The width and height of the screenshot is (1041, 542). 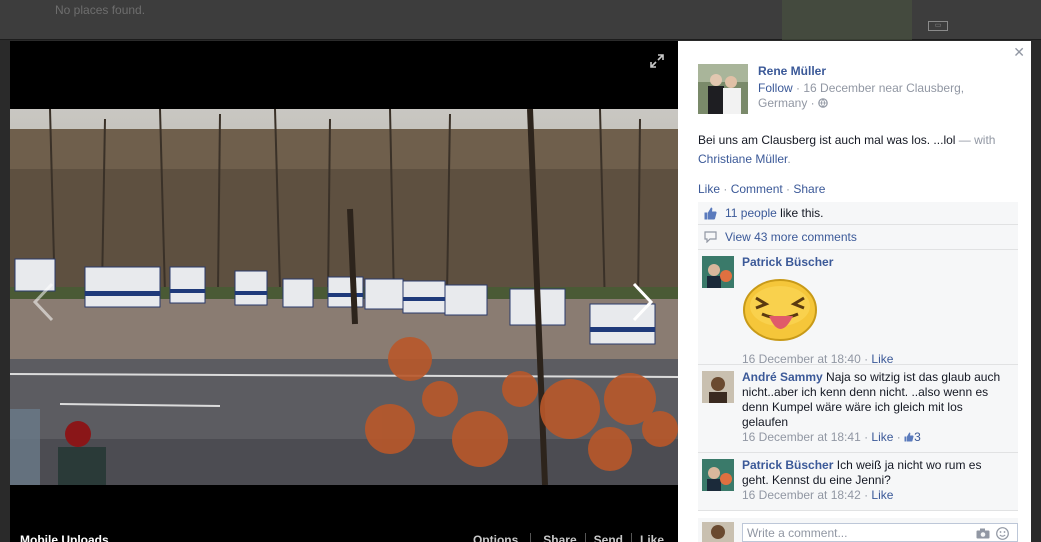 I want to click on likes-suffix: like this., so click(x=800, y=213).